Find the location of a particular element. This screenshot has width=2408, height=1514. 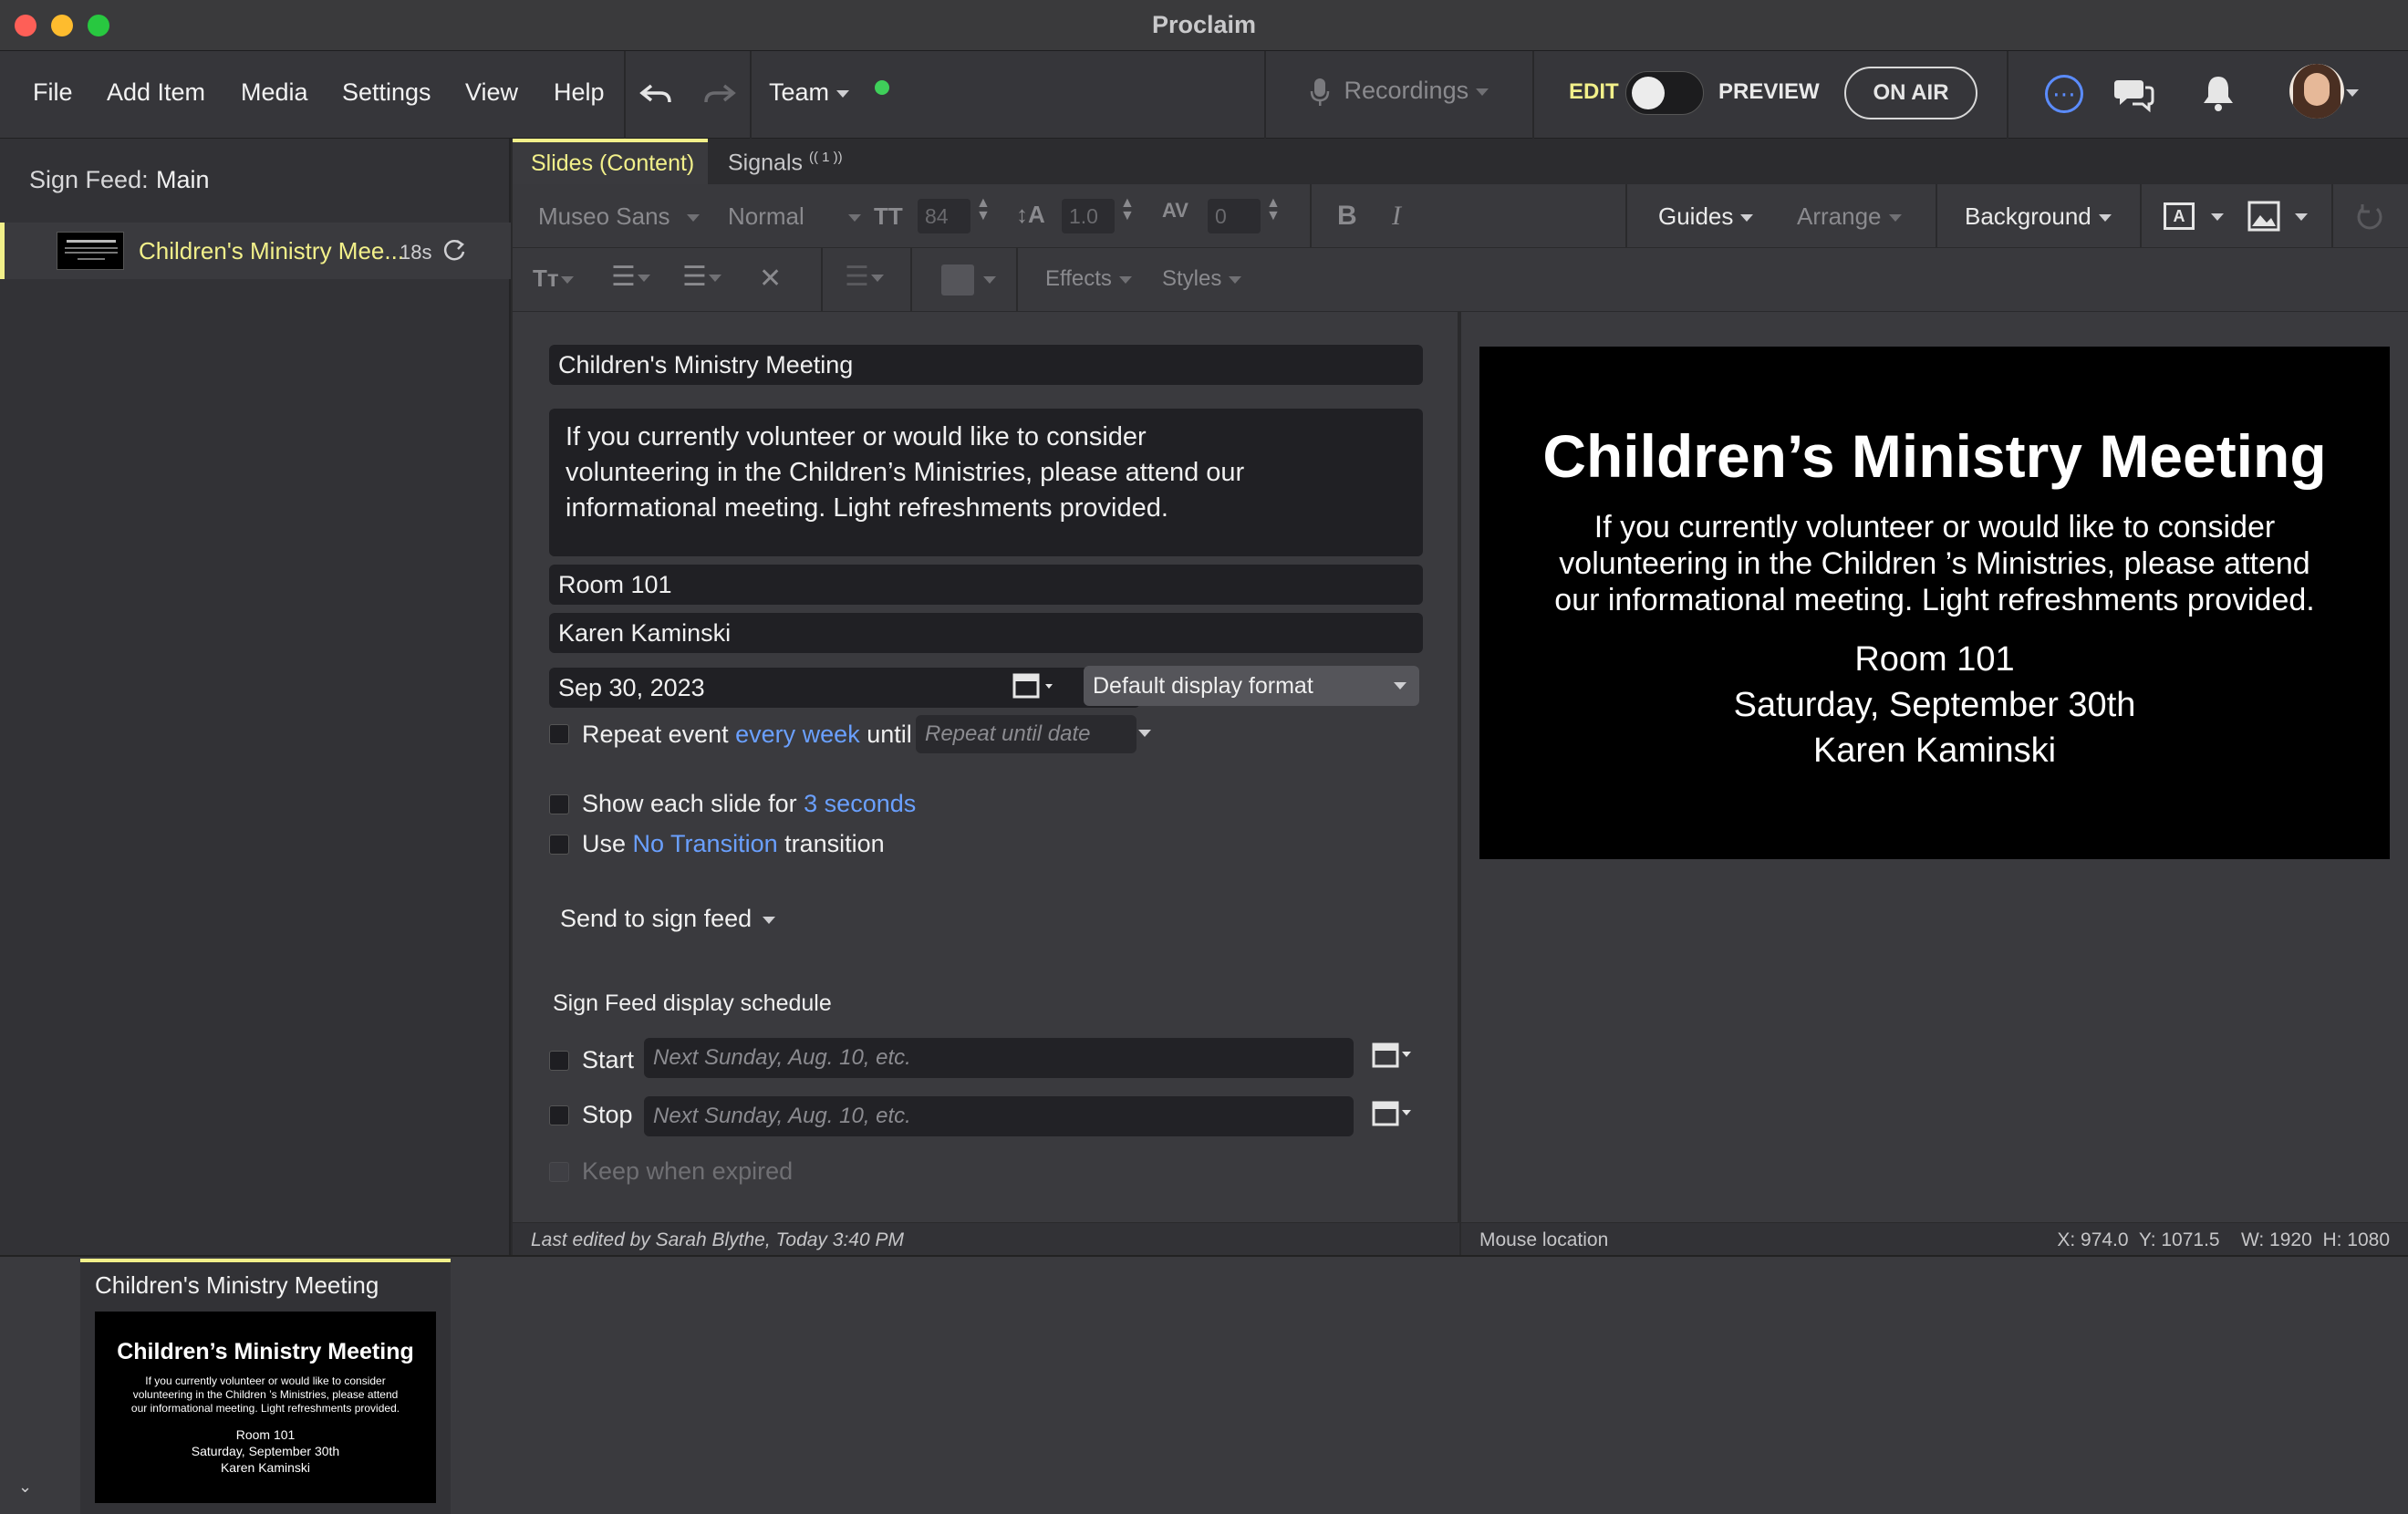

reset-icon is located at coordinates (2369, 216).